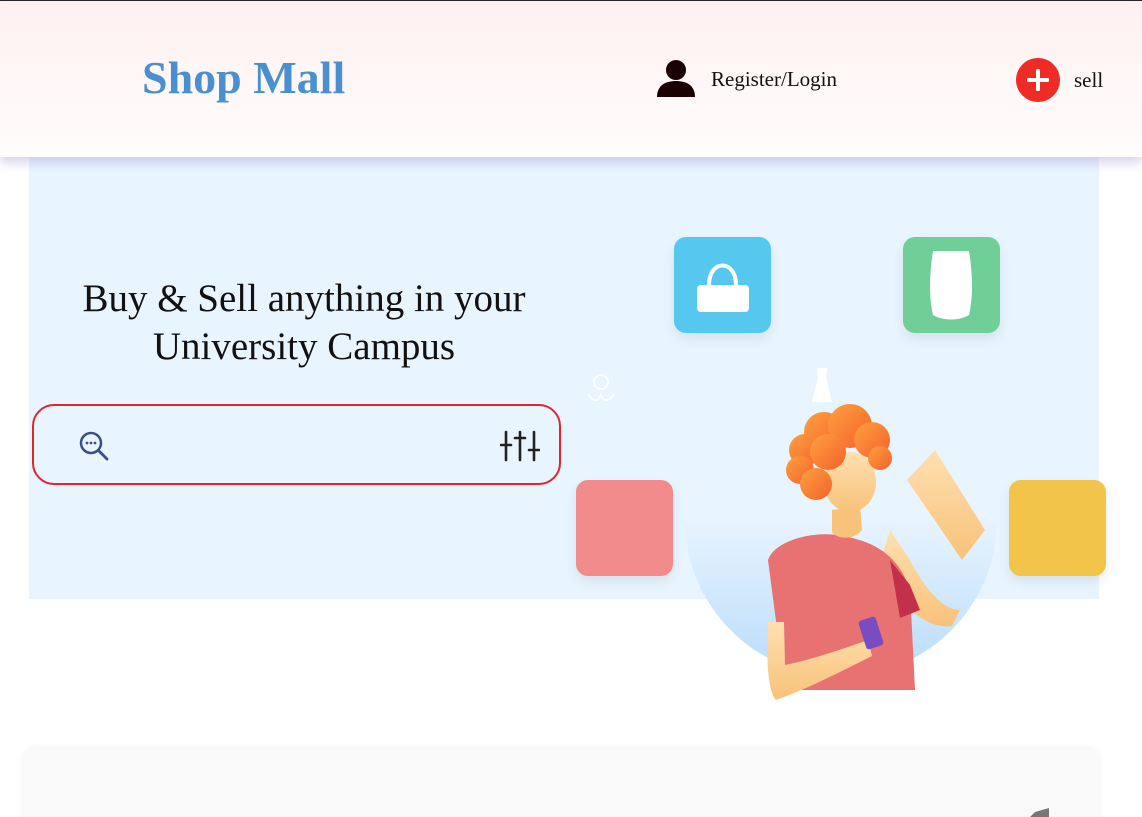 Image resolution: width=1142 pixels, height=817 pixels. Describe the element at coordinates (792, 534) in the screenshot. I see `shopper-illustration` at that location.